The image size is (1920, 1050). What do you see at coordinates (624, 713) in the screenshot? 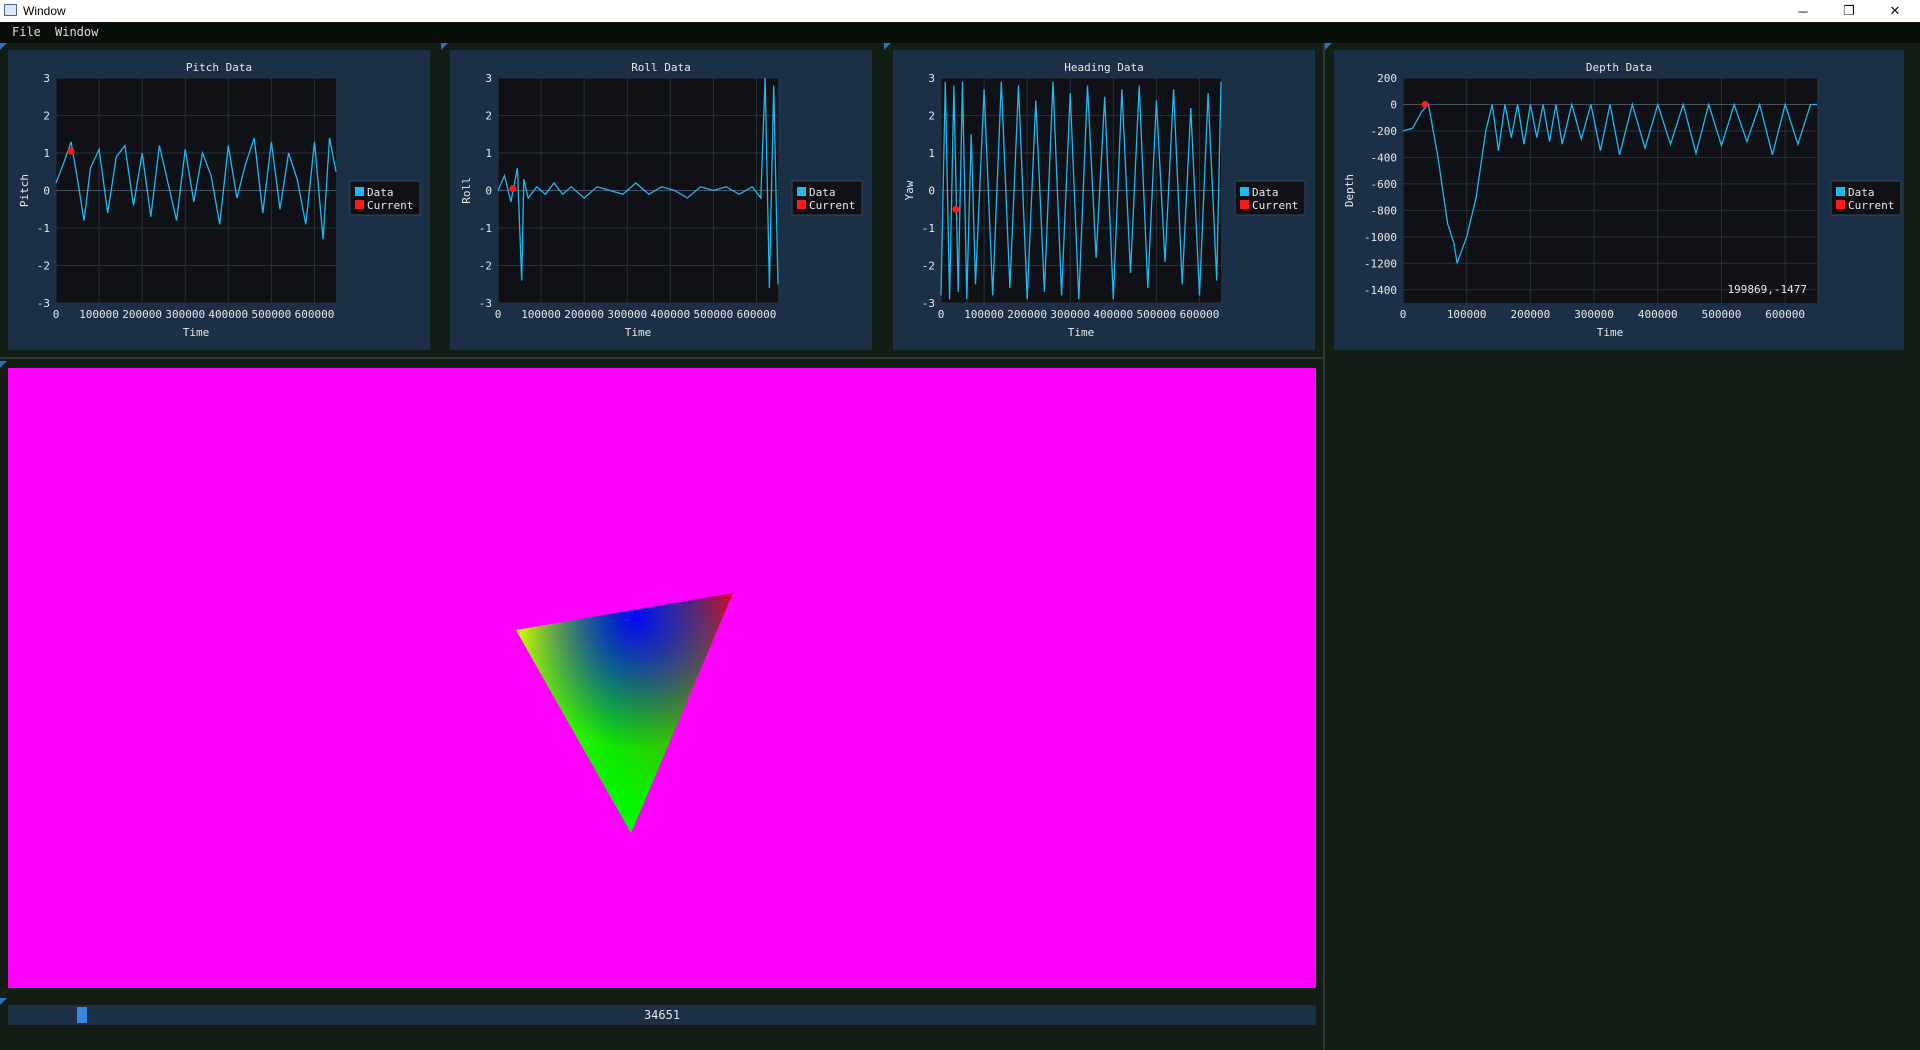
I see `rendered-triangle` at bounding box center [624, 713].